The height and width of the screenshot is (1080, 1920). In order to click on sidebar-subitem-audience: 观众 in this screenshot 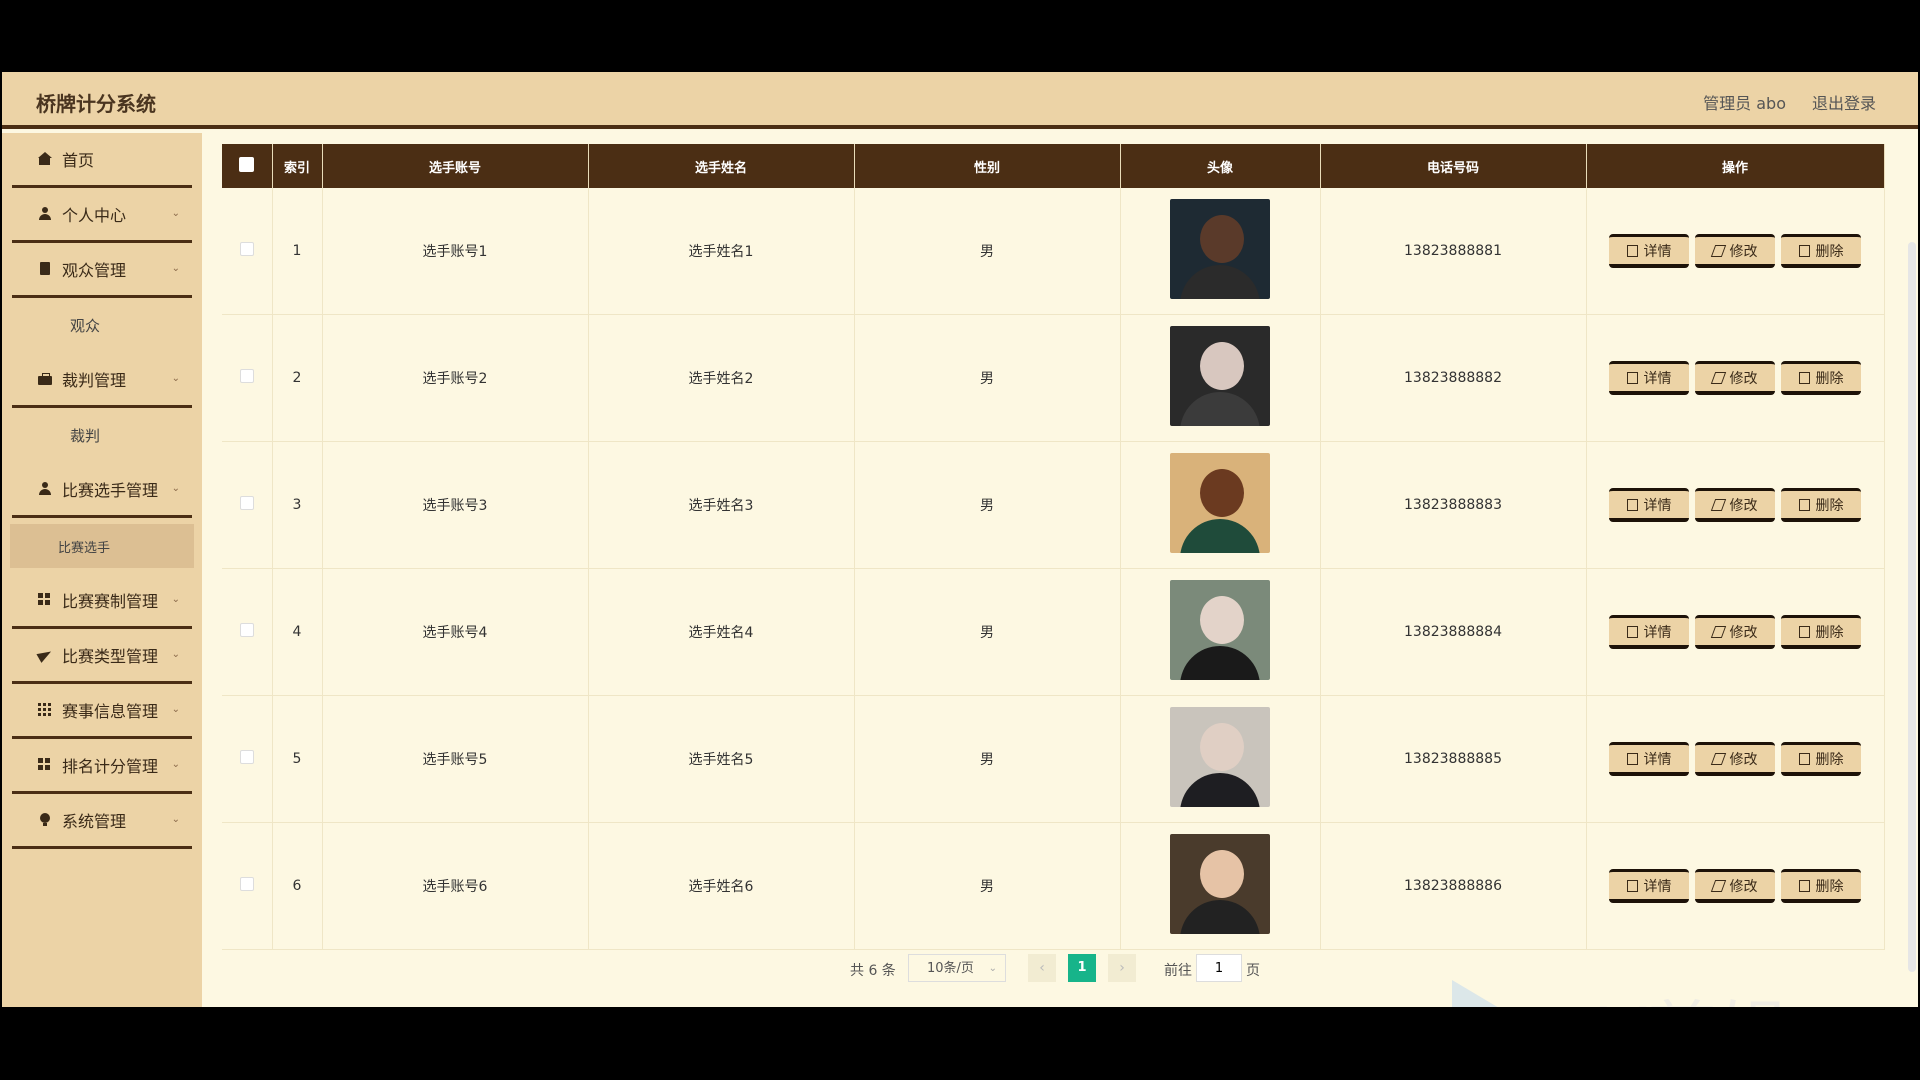, I will do `click(102, 325)`.